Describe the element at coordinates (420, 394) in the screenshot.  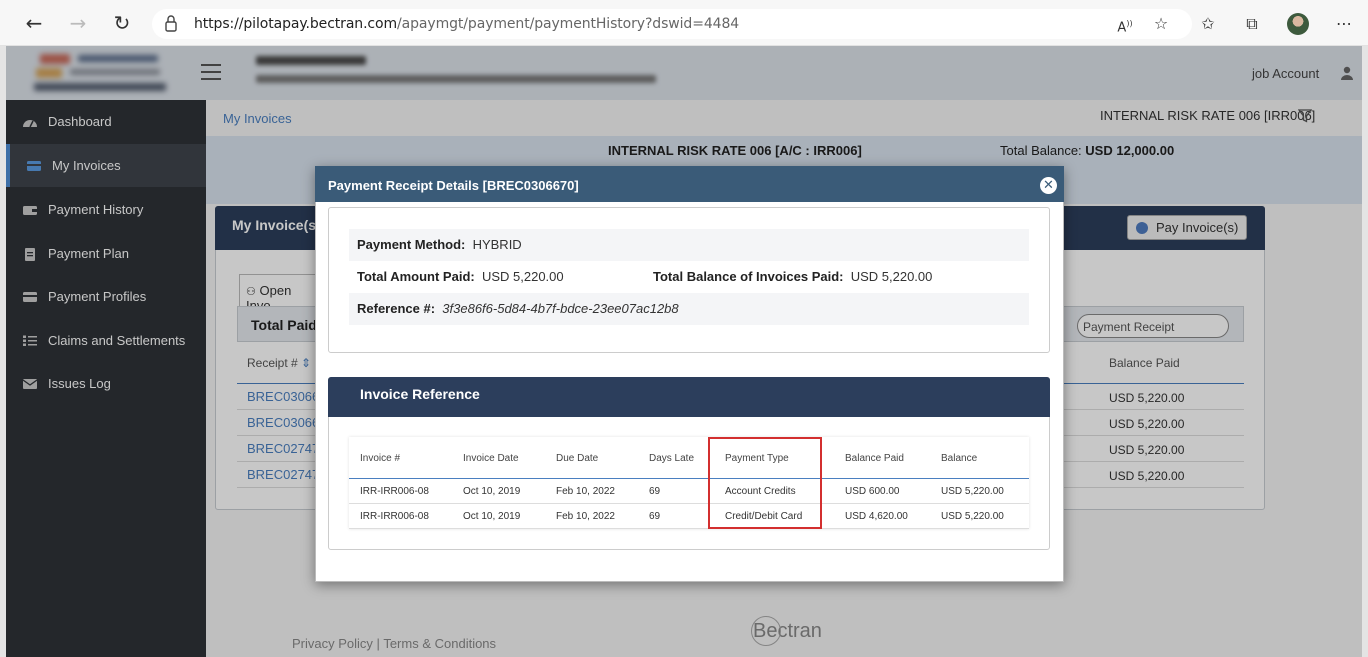
I see `invoice-reference-title: Invoice Reference` at that location.